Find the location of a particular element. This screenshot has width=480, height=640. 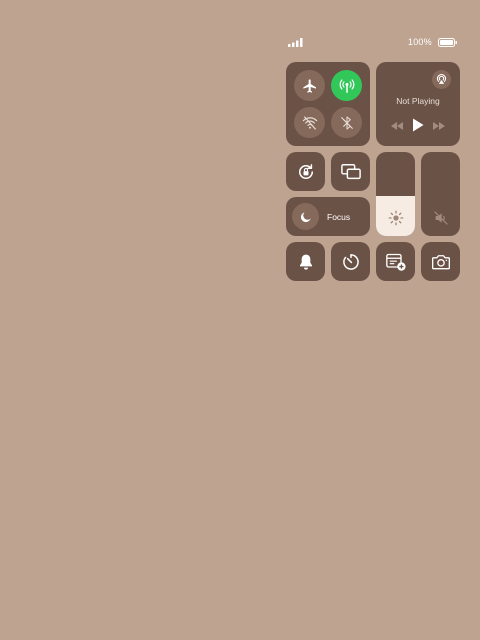

bluetooth-off-icon is located at coordinates (346, 122).